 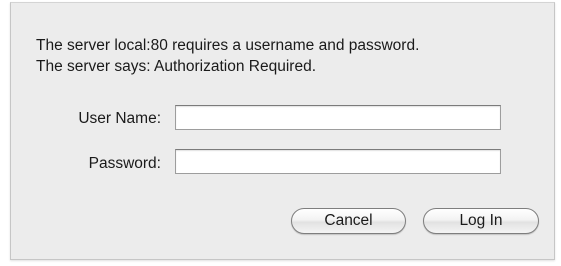 What do you see at coordinates (348, 221) in the screenshot?
I see `cancel-button: Cancel` at bounding box center [348, 221].